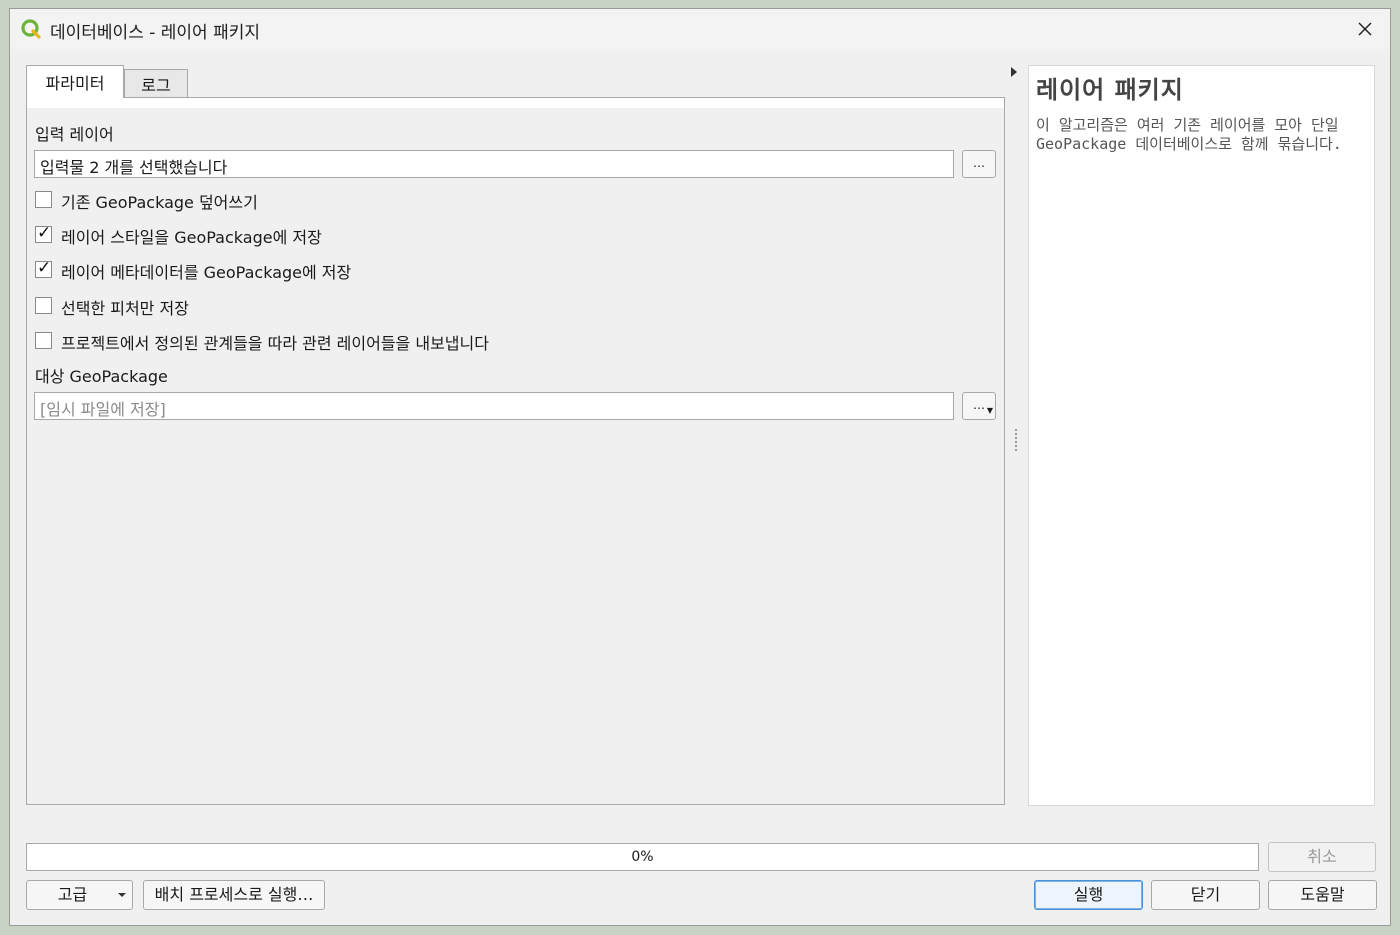  What do you see at coordinates (122, 895) in the screenshot?
I see `chevron-down-icon` at bounding box center [122, 895].